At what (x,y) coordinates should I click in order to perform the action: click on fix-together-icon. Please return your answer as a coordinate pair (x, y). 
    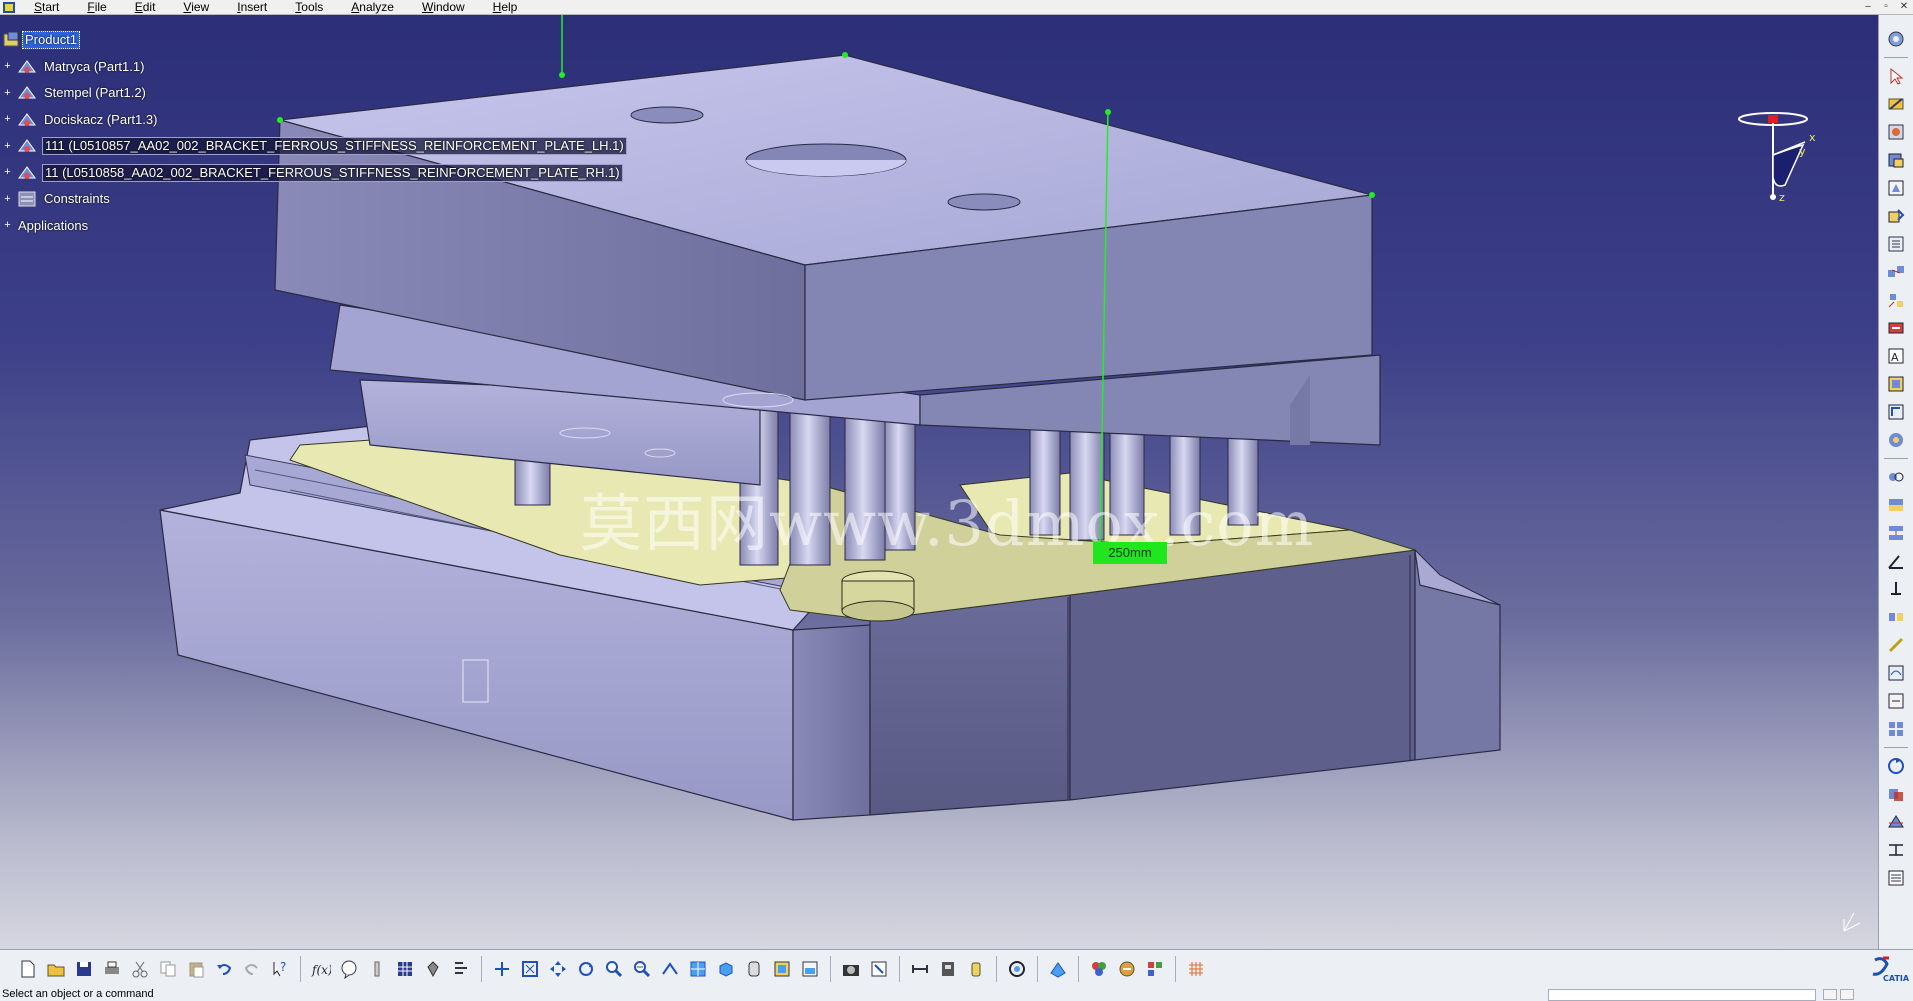
    Looking at the image, I should click on (1896, 617).